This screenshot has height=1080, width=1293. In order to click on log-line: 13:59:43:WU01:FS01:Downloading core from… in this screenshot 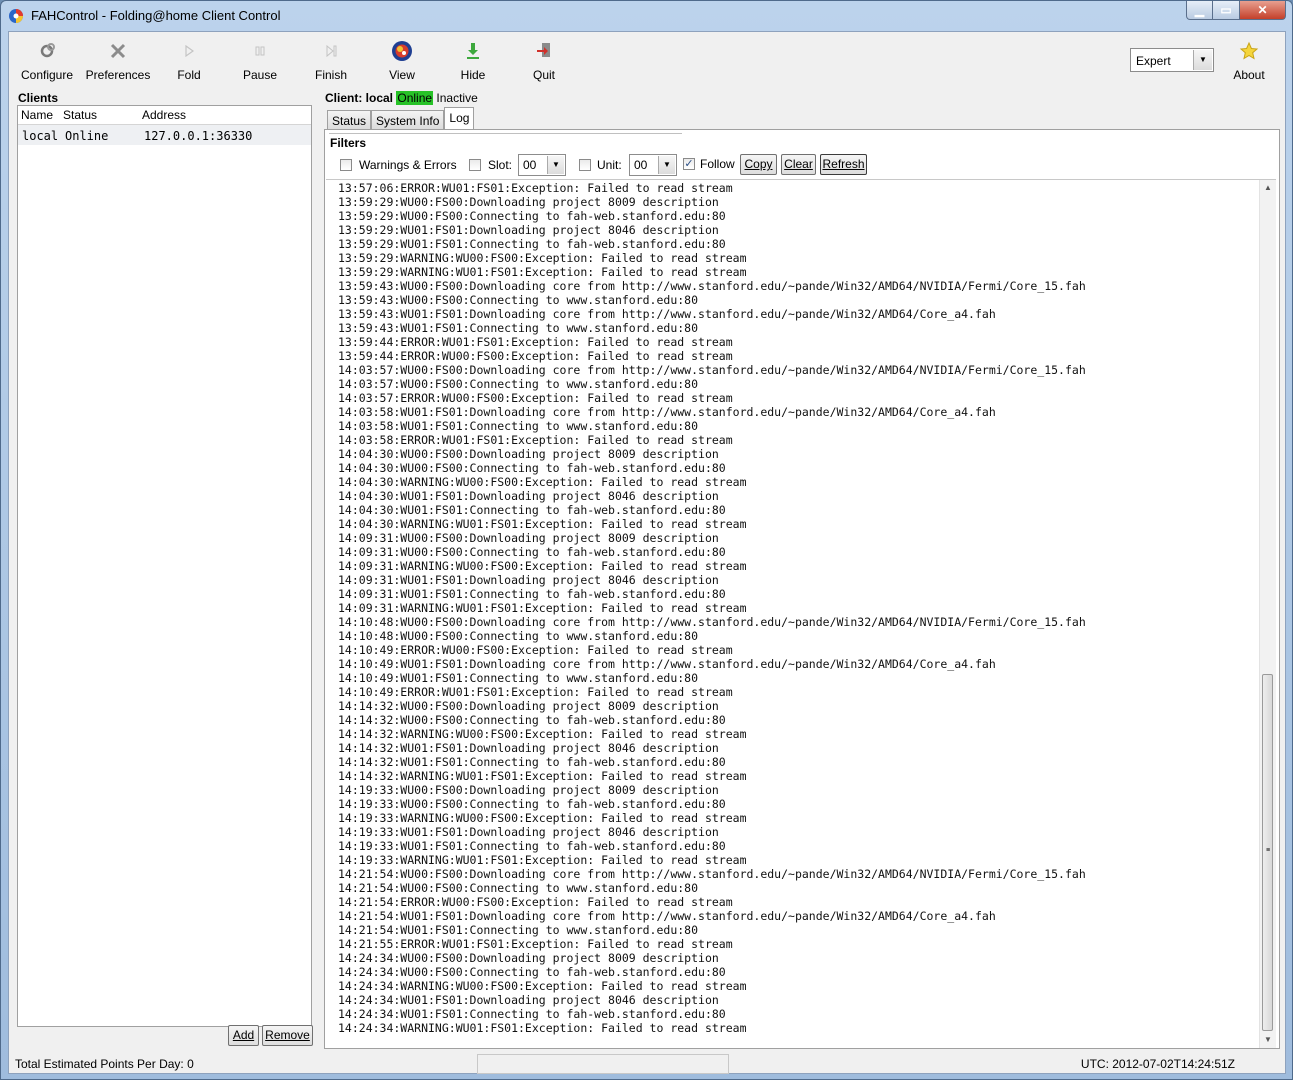, I will do `click(667, 314)`.